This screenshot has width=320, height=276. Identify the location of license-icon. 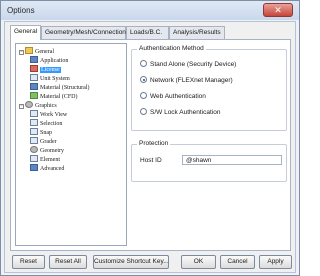
(34, 68).